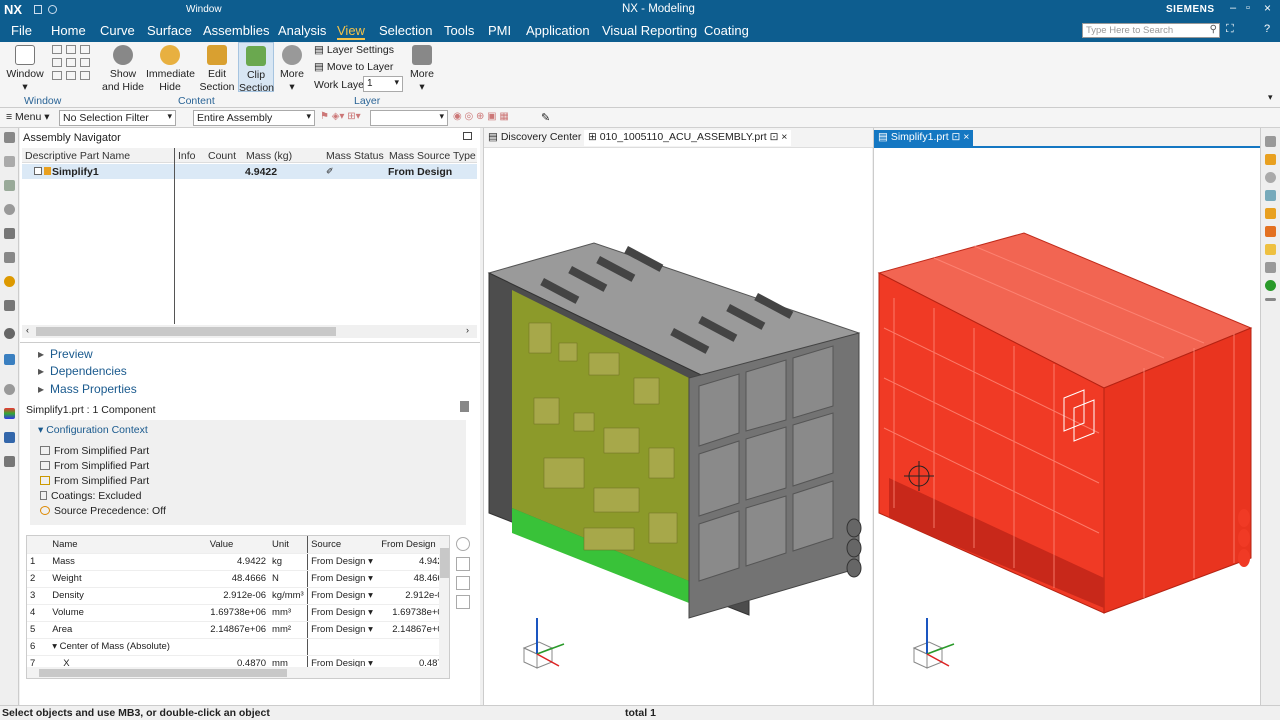 The width and height of the screenshot is (1280, 720). What do you see at coordinates (1270, 249) in the screenshot?
I see `lighting-icon` at bounding box center [1270, 249].